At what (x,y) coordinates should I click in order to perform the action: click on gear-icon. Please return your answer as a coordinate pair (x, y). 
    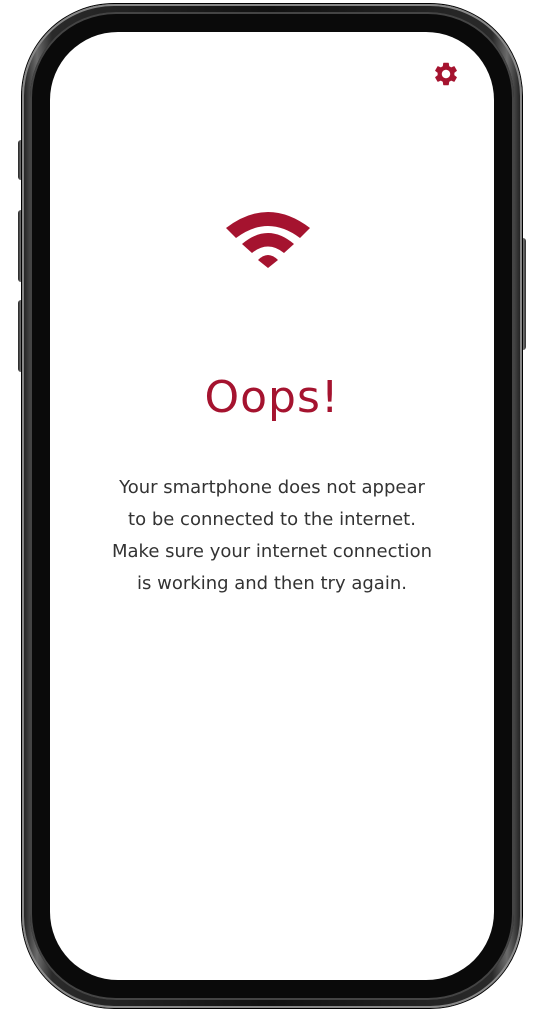
    Looking at the image, I should click on (446, 74).